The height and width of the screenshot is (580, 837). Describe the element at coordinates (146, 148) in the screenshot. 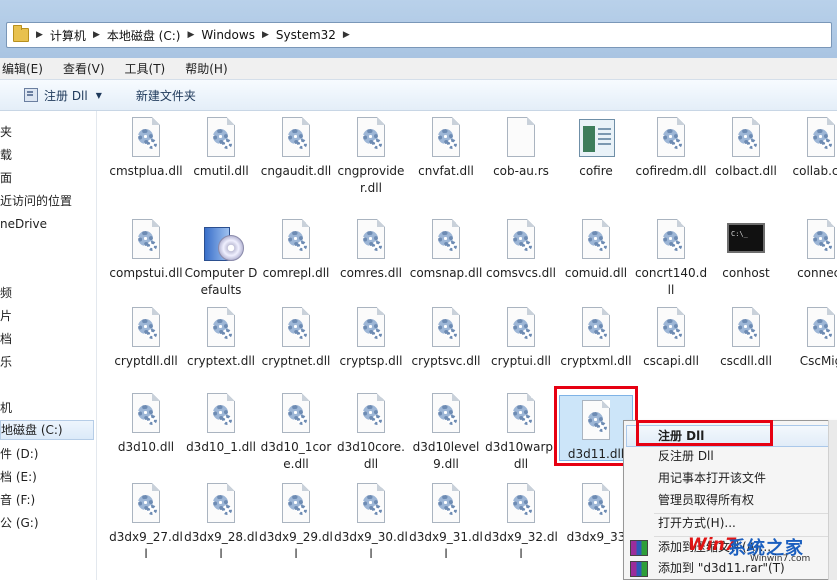

I see `file-item: cmstplua.dll` at that location.